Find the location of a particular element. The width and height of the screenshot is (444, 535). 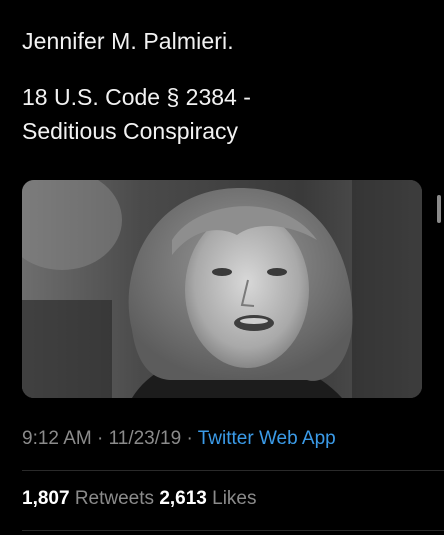

scroll-indicator is located at coordinates (439, 209).